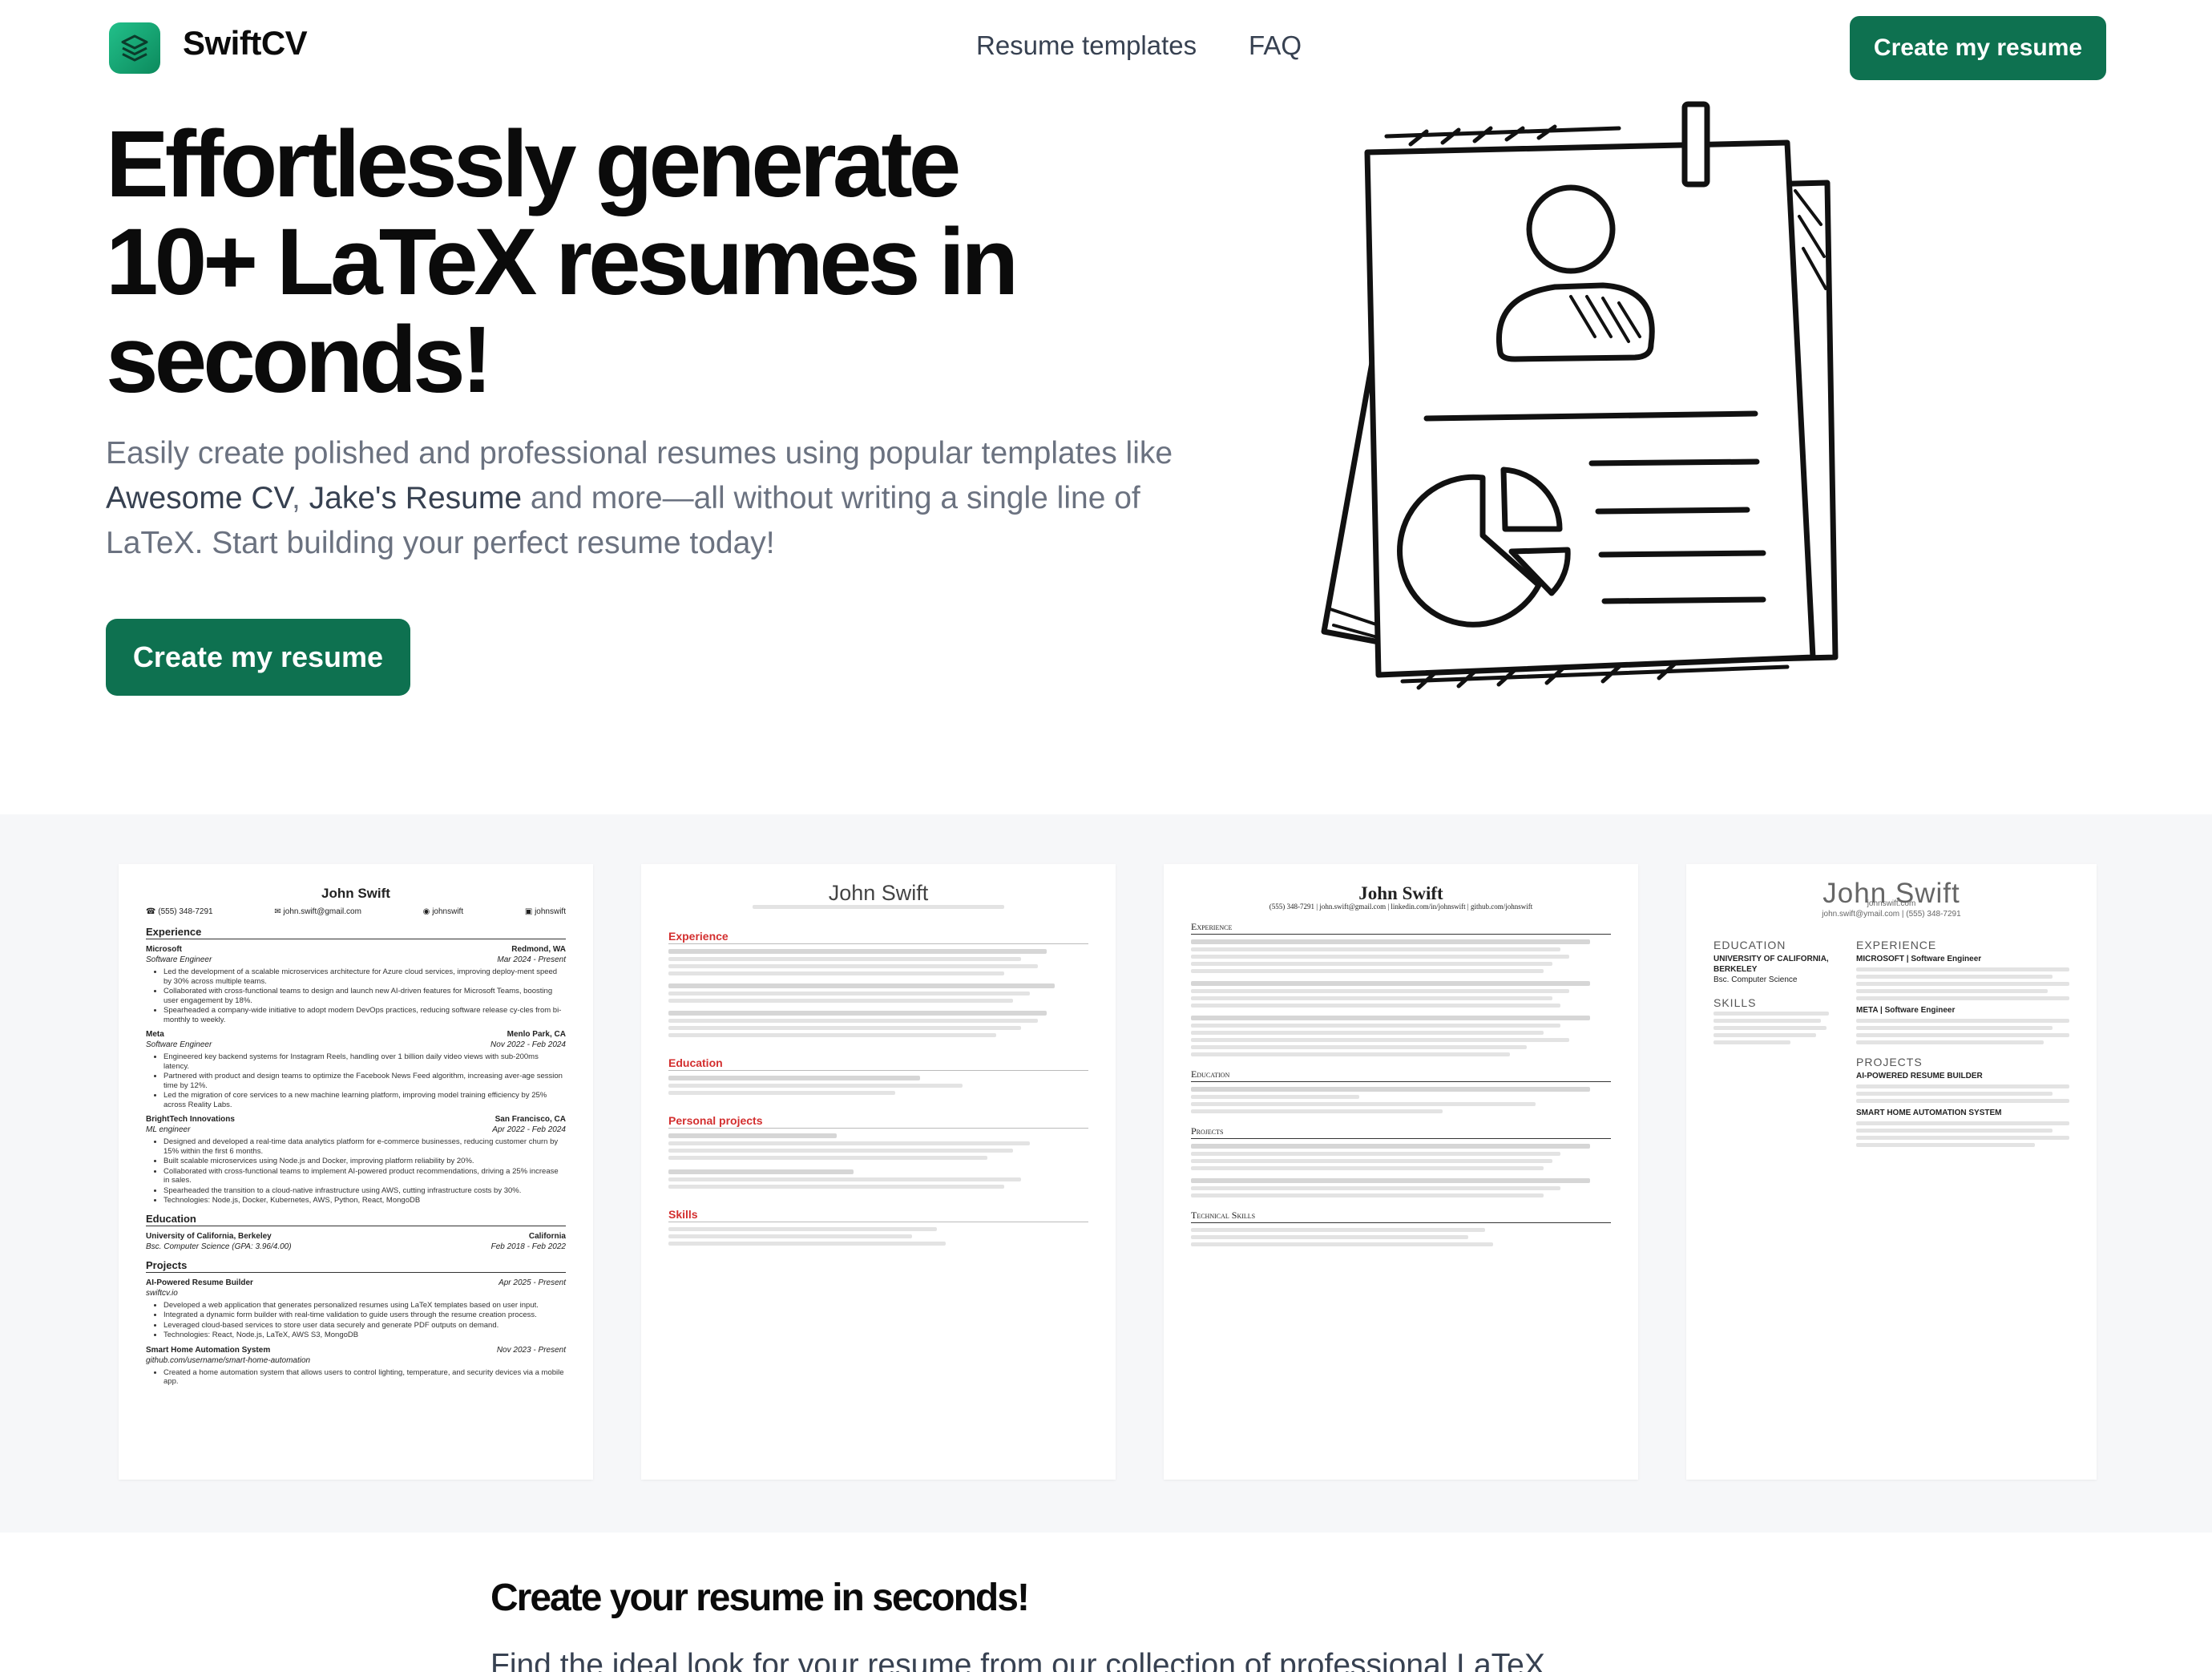 The image size is (2212, 1672). What do you see at coordinates (550, 911) in the screenshot?
I see `linkedin-text: johnswift` at bounding box center [550, 911].